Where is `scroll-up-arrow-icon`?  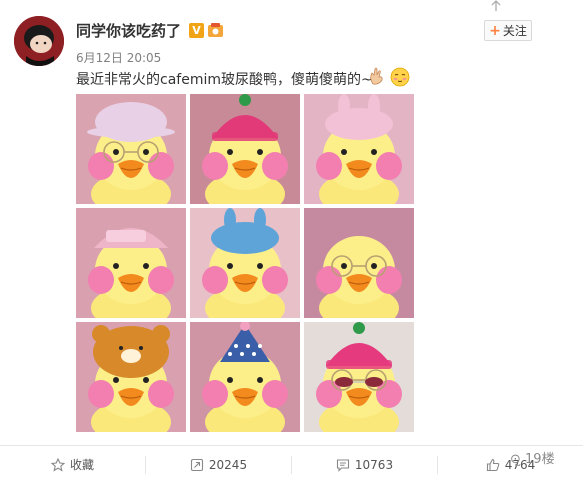 scroll-up-arrow-icon is located at coordinates (496, 6).